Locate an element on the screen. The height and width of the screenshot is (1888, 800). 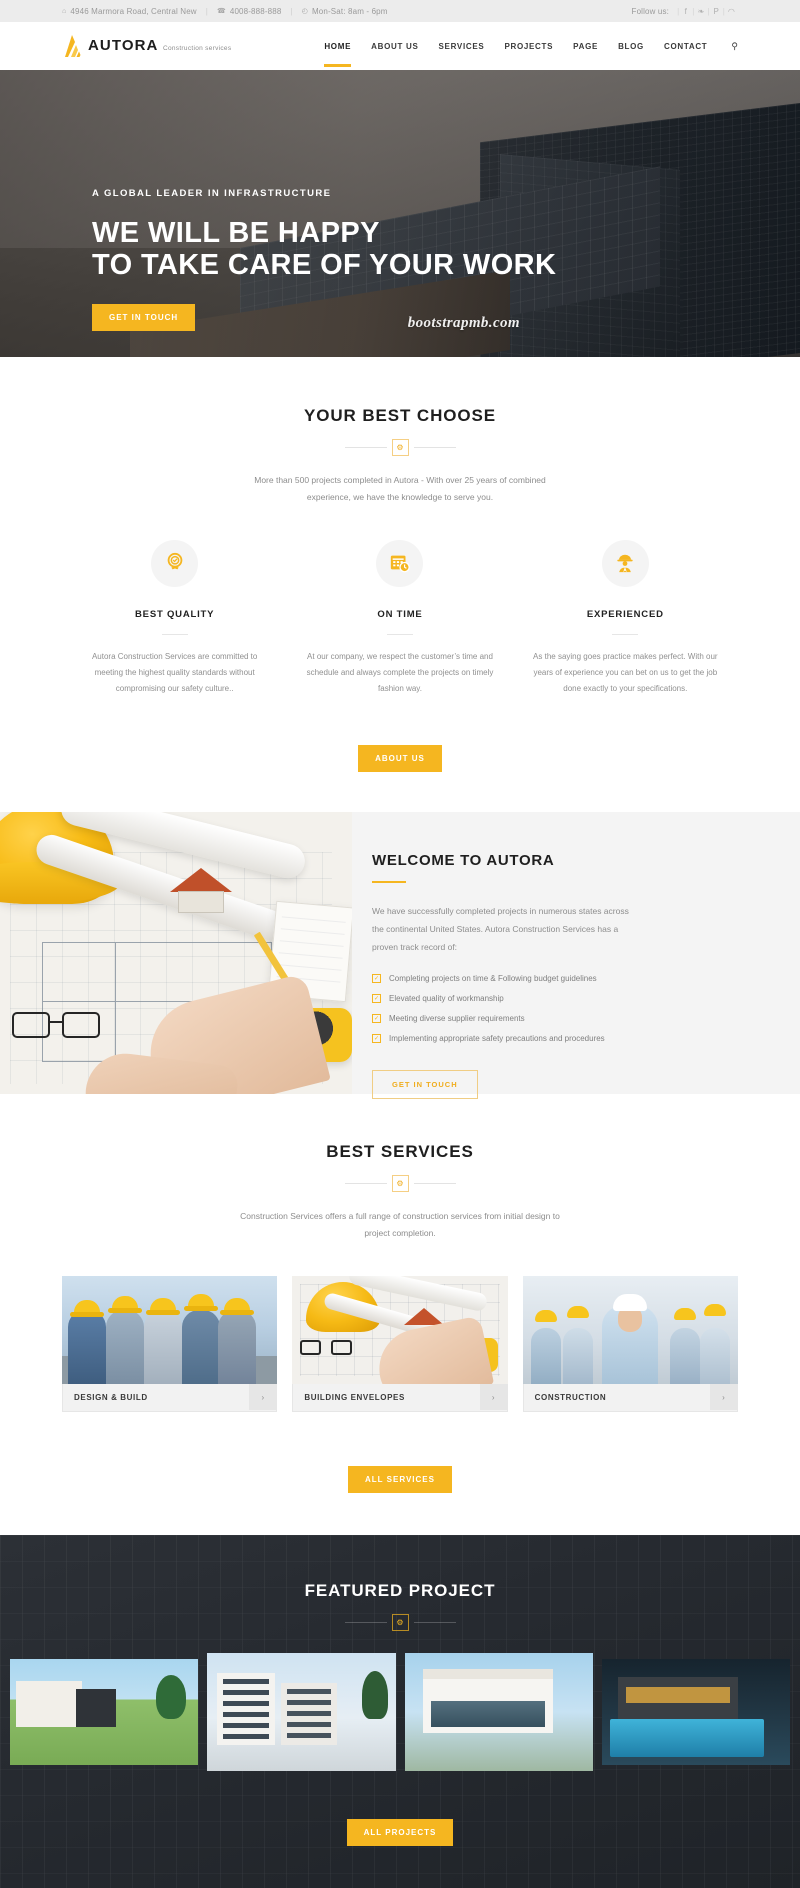
list-item: ✓ Meeting diverse supplier requirements is located at coordinates (586, 1019).